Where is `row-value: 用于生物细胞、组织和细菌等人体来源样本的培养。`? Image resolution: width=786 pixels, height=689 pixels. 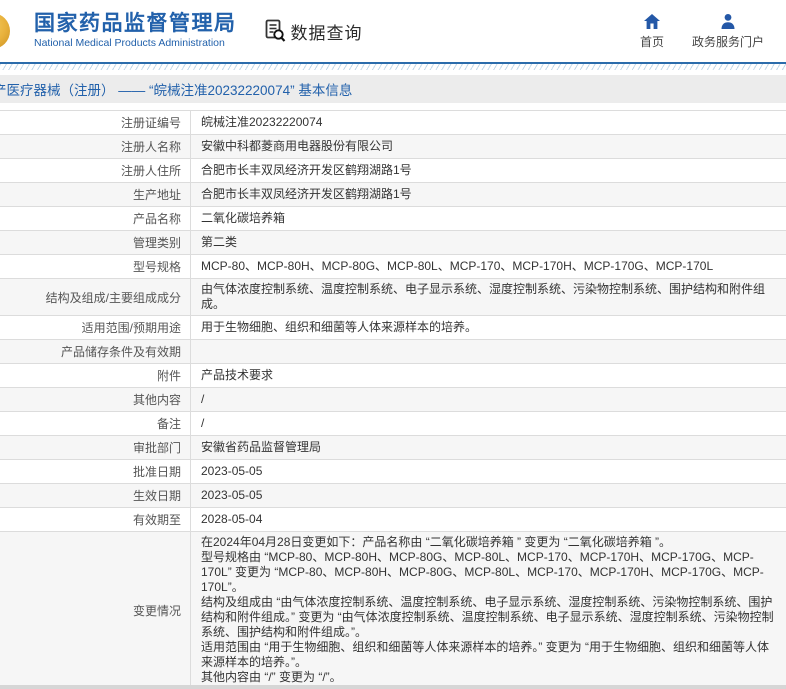
row-value: 用于生物细胞、组织和细菌等人体来源样本的培养。 is located at coordinates (488, 327).